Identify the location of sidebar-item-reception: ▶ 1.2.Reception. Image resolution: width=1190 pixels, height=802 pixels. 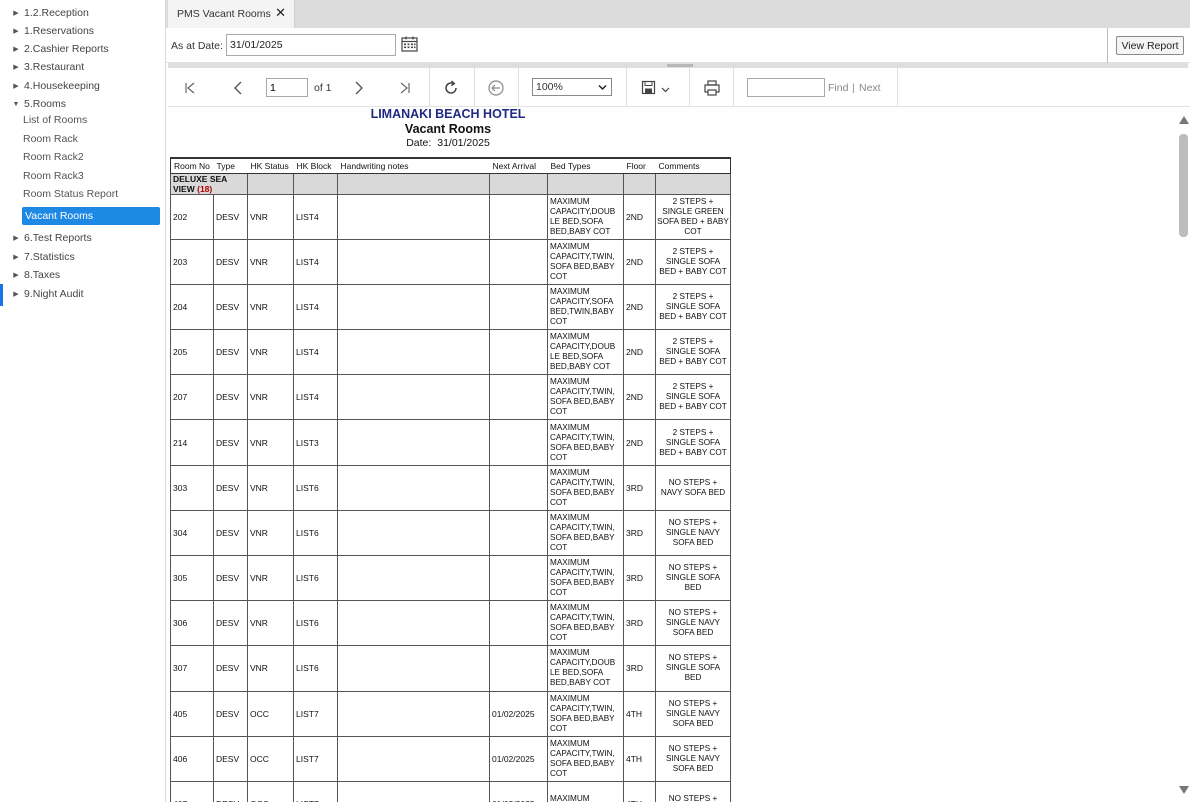
(44, 13).